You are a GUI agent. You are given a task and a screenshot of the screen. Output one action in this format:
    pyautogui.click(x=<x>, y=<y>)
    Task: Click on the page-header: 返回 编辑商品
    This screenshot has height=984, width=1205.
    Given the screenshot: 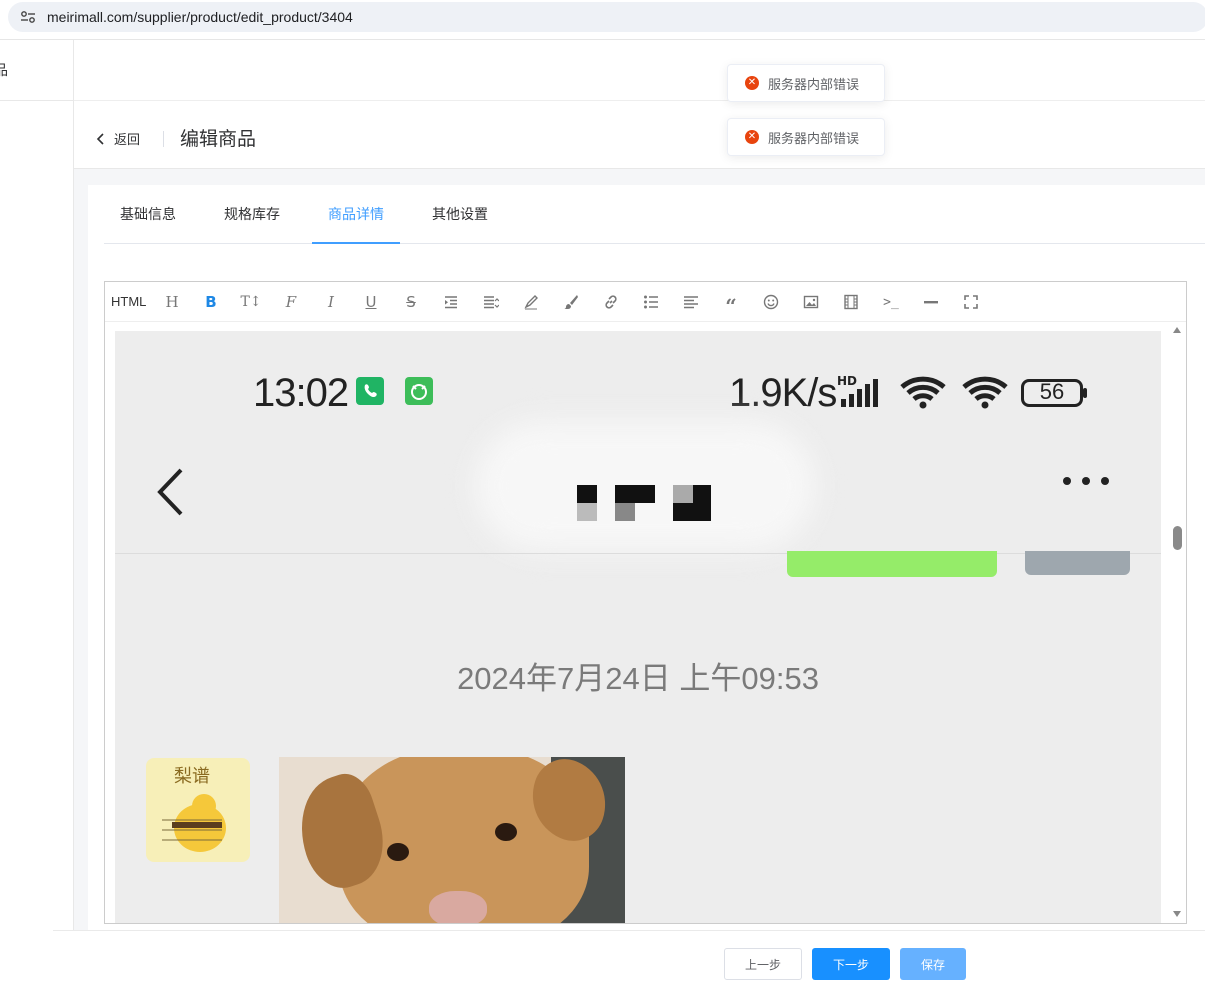 What is the action you would take?
    pyautogui.click(x=639, y=135)
    